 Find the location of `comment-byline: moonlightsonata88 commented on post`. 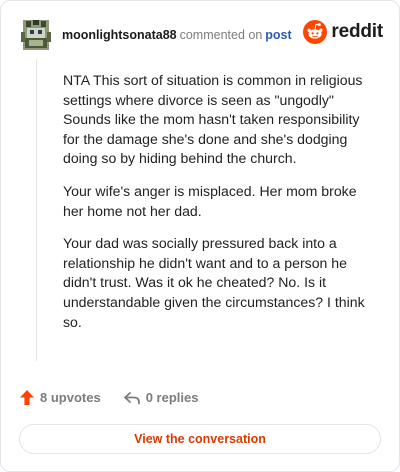

comment-byline: moonlightsonata88 commented on post is located at coordinates (177, 35).